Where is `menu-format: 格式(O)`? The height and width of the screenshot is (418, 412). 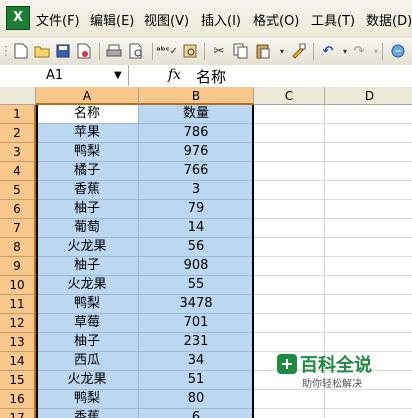
menu-format: 格式(O) is located at coordinates (276, 19).